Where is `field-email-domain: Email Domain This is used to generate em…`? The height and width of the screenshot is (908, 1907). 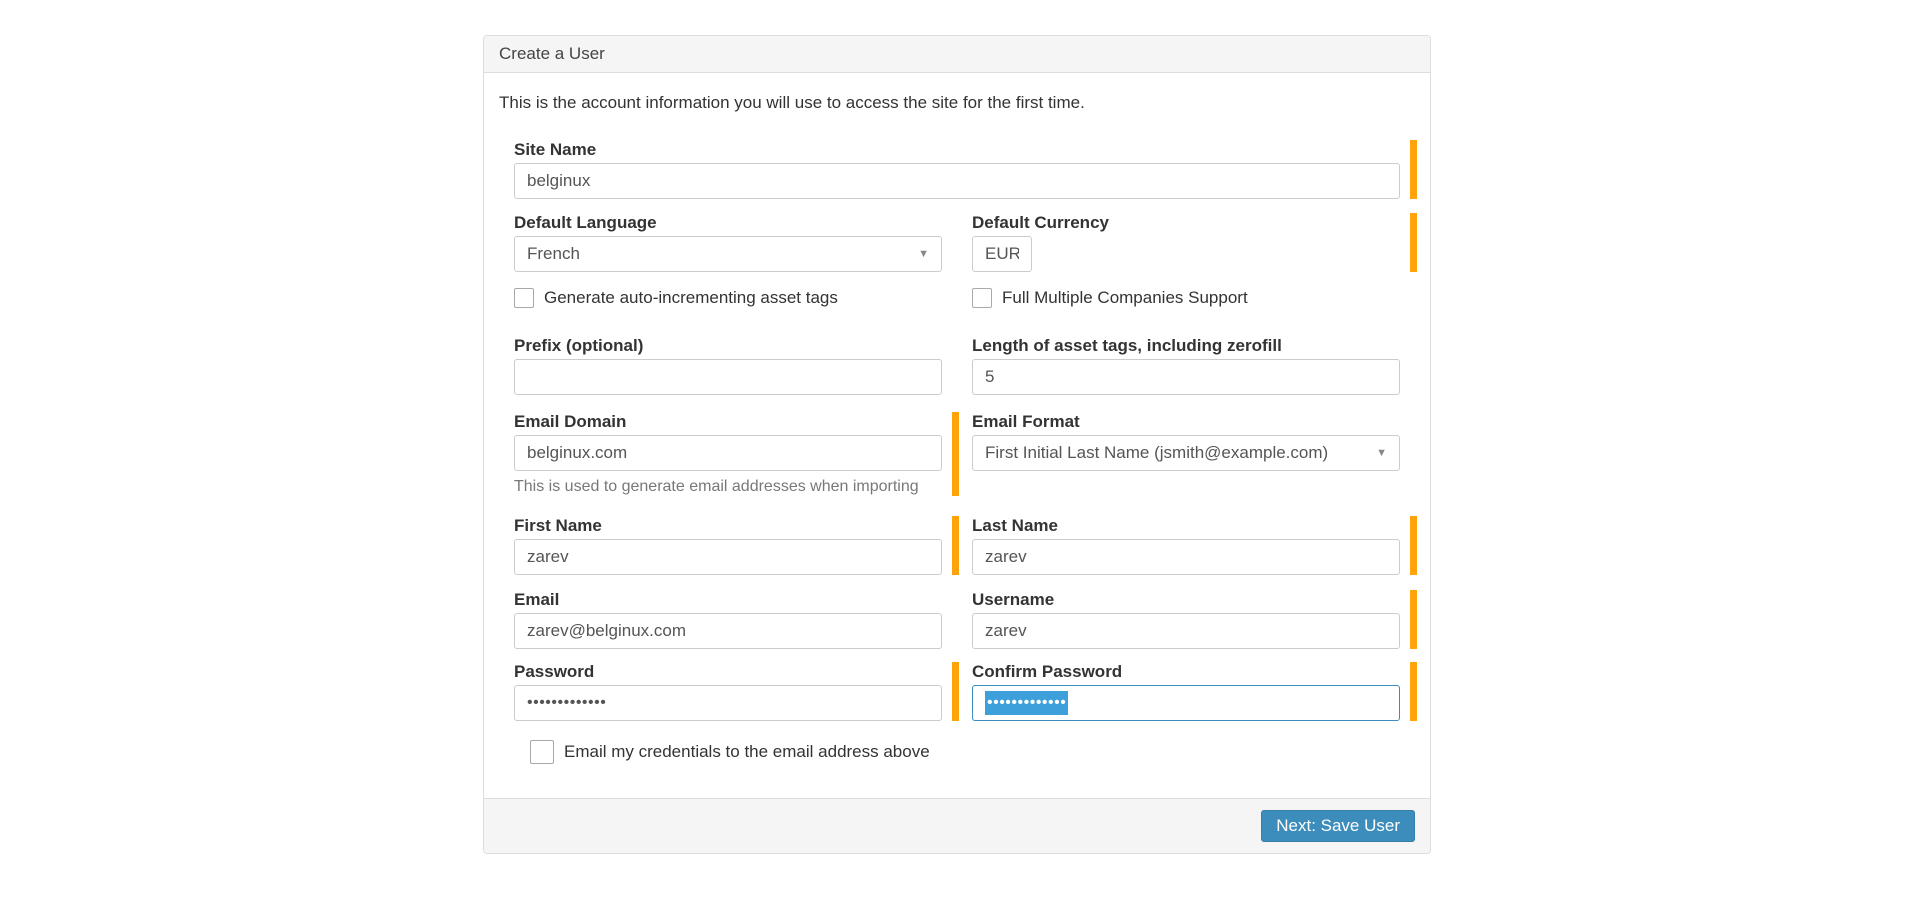
field-email-domain: Email Domain This is used to generate em… is located at coordinates (729, 454).